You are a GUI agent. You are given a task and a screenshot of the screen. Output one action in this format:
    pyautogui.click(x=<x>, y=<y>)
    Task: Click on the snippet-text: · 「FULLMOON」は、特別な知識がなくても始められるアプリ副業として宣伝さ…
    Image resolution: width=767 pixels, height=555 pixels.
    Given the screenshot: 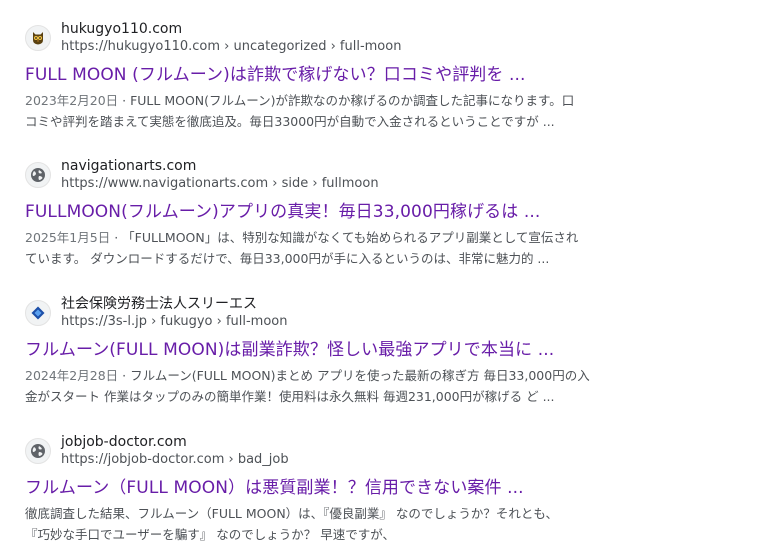 What is the action you would take?
    pyautogui.click(x=344, y=237)
    